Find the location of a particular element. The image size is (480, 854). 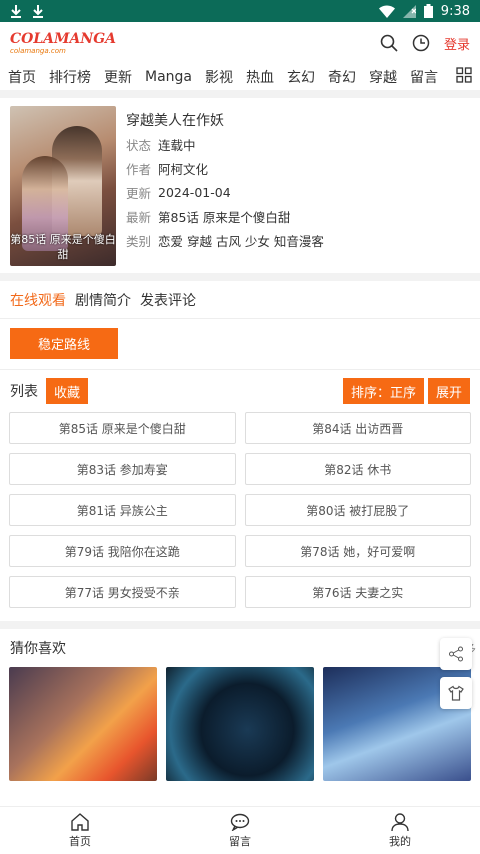

nav-item-messages: 留言 is located at coordinates (424, 77).